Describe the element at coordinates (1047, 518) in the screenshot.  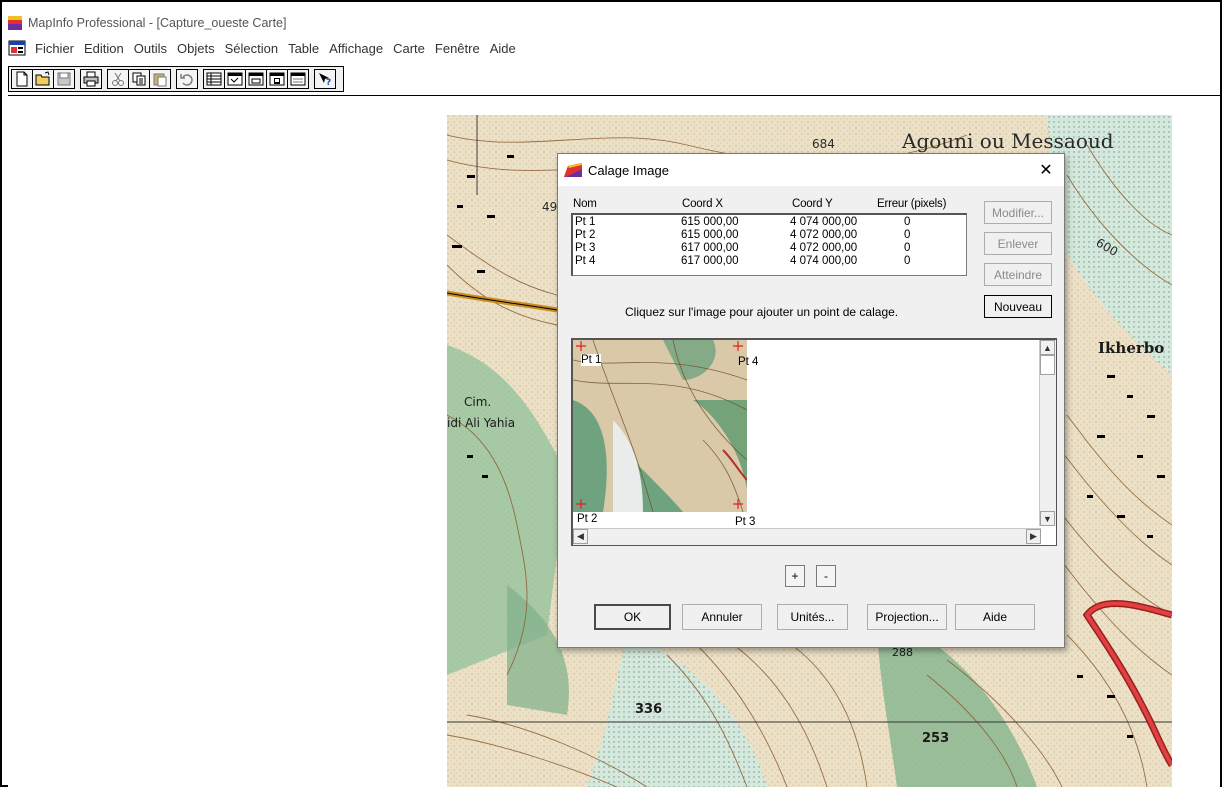
I see `scroll-down-icon: ▼` at that location.